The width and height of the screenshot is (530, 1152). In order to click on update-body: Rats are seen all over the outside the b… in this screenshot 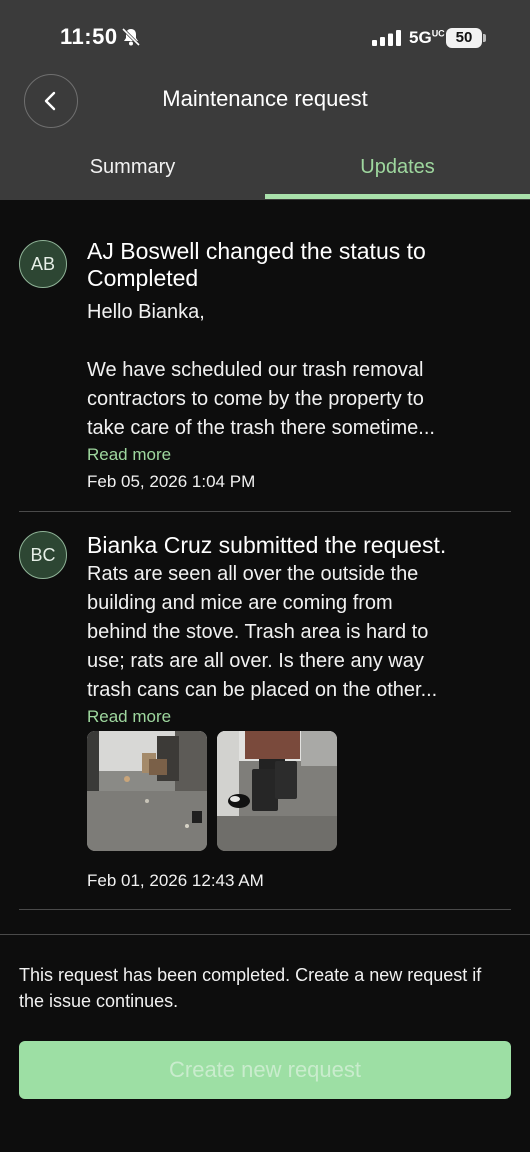, I will do `click(299, 632)`.